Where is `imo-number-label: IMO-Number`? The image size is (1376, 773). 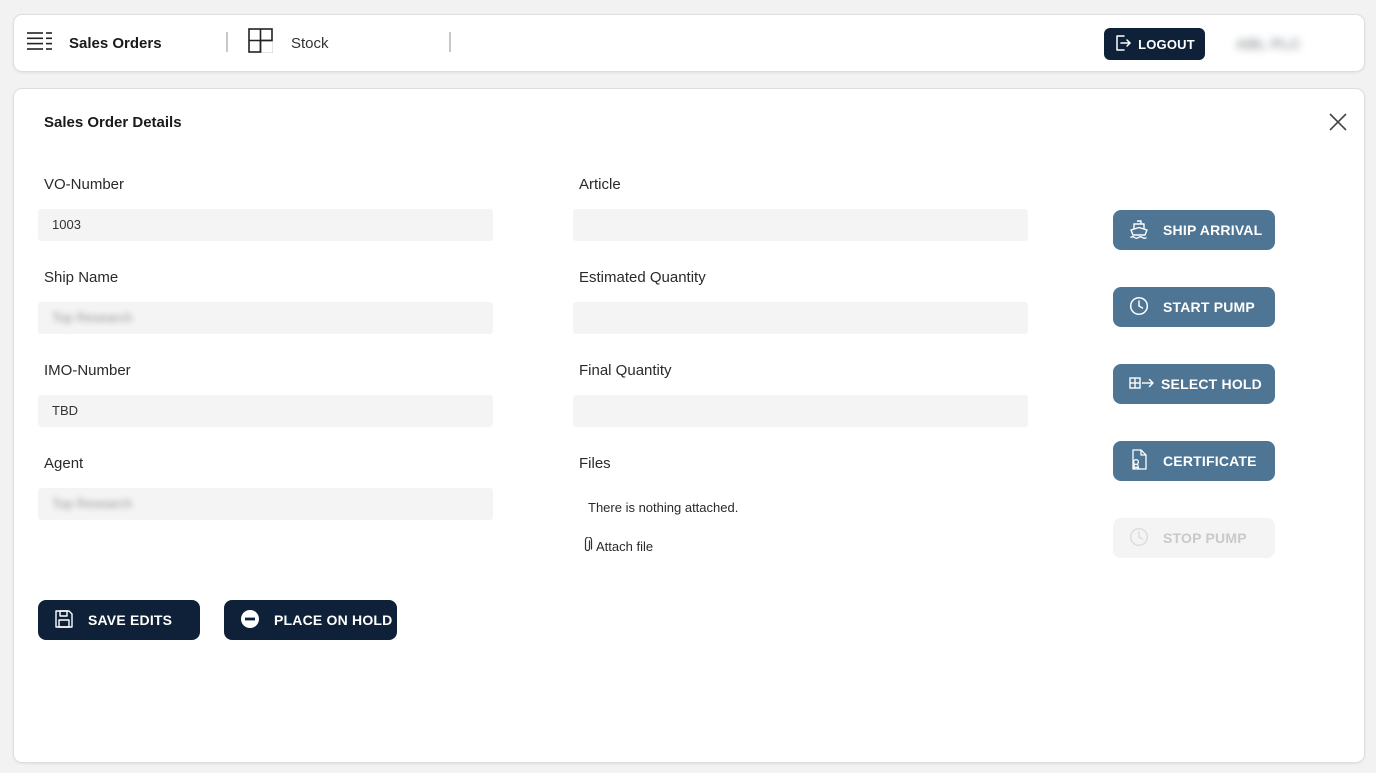
imo-number-label: IMO-Number is located at coordinates (87, 370).